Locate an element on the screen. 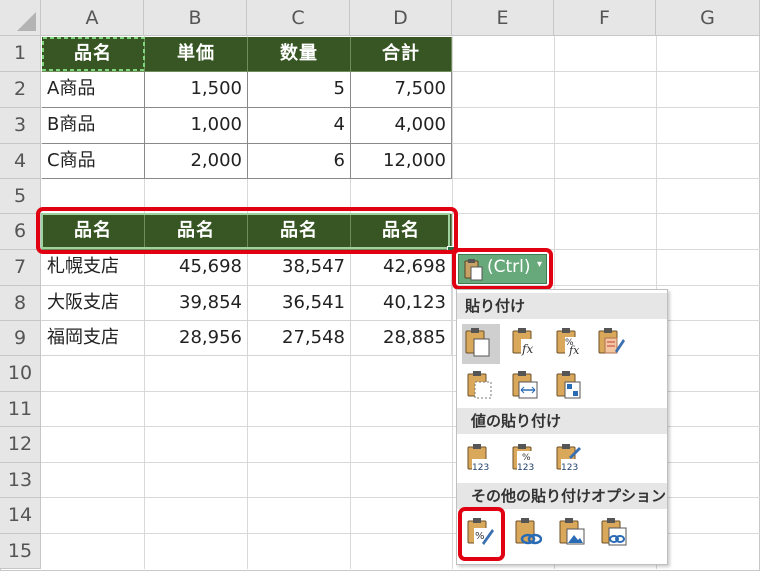 The height and width of the screenshot is (571, 760). row-header-6: 6 is located at coordinates (20, 232).